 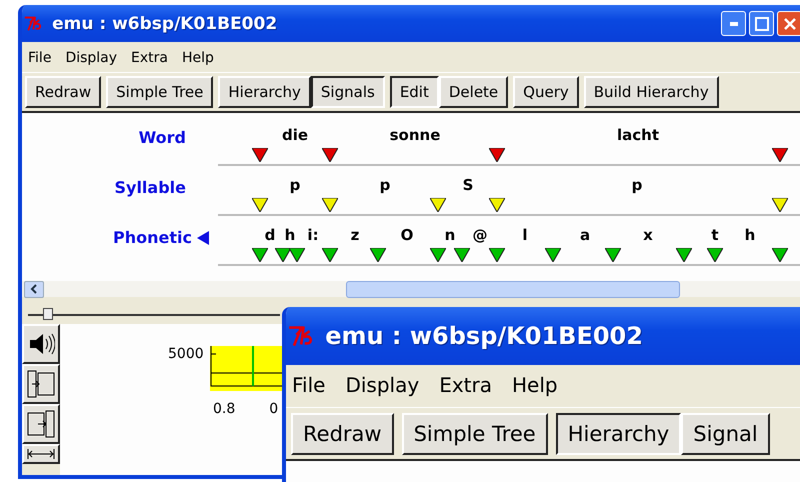 I want to click on maximize-icon, so click(x=761, y=23).